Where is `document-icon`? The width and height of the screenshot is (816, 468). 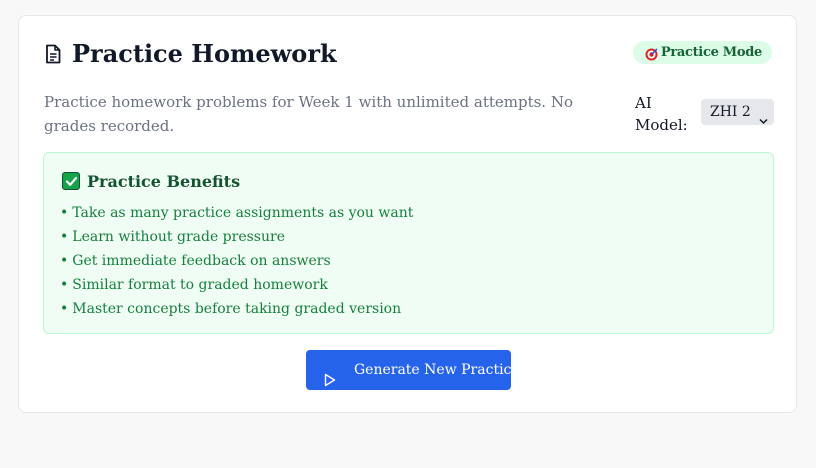 document-icon is located at coordinates (53, 54).